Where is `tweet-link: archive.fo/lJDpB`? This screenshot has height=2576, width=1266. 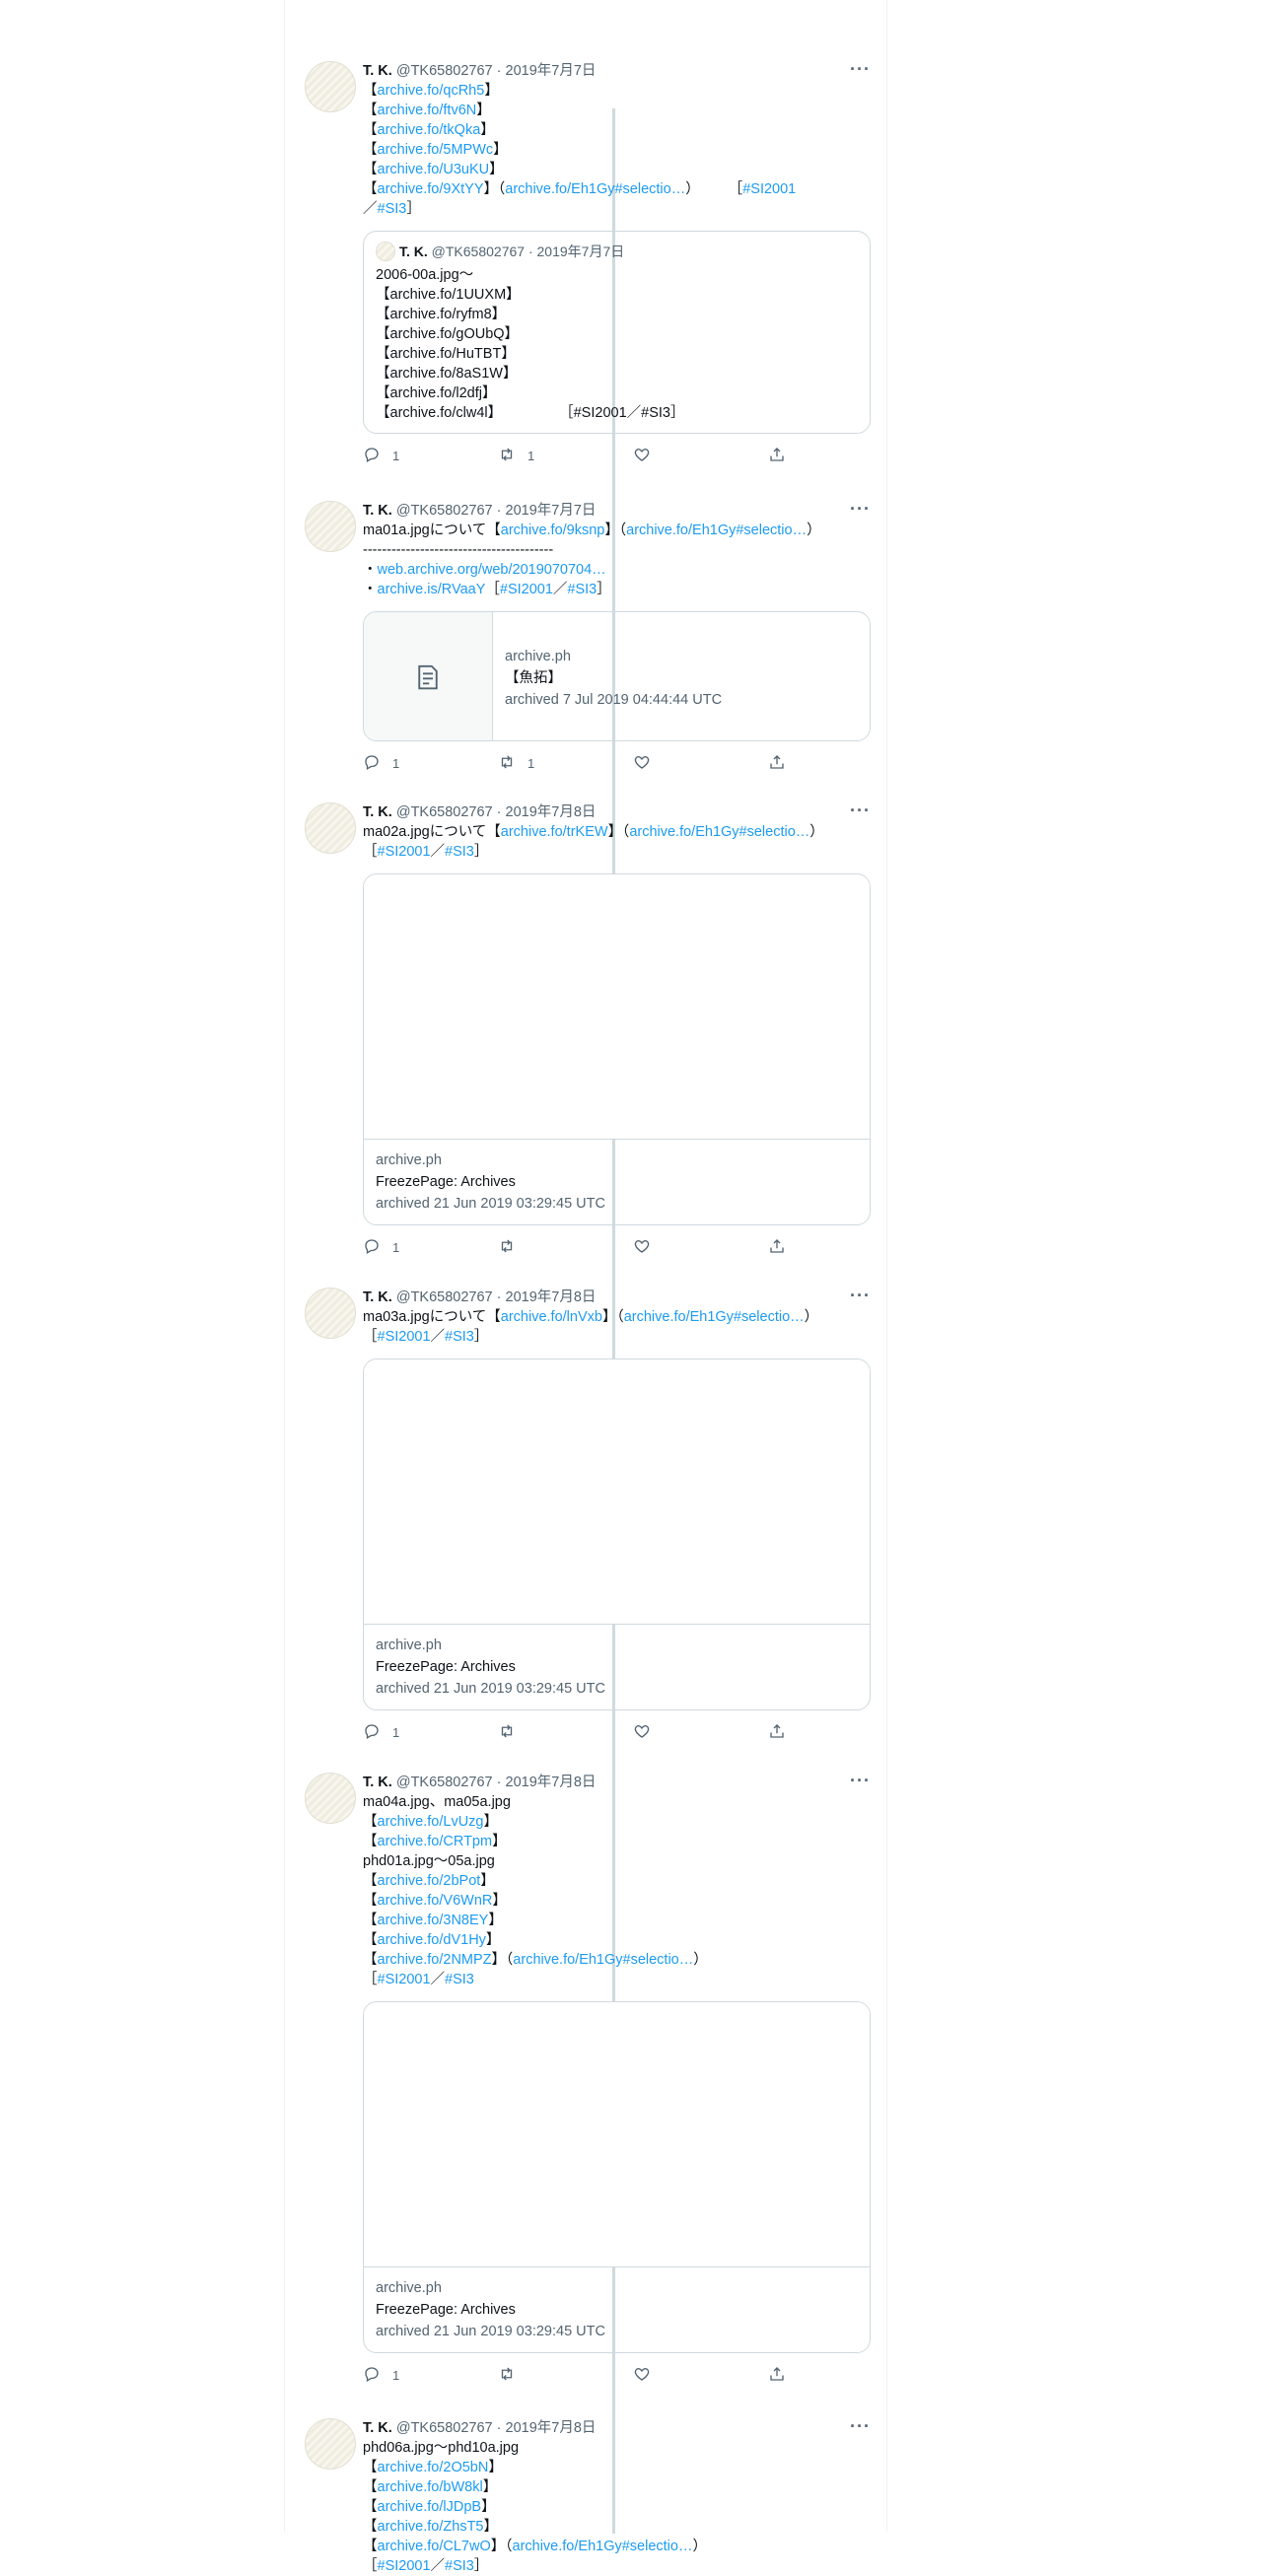
tweet-link: archive.fo/lJDpB is located at coordinates (430, 2507).